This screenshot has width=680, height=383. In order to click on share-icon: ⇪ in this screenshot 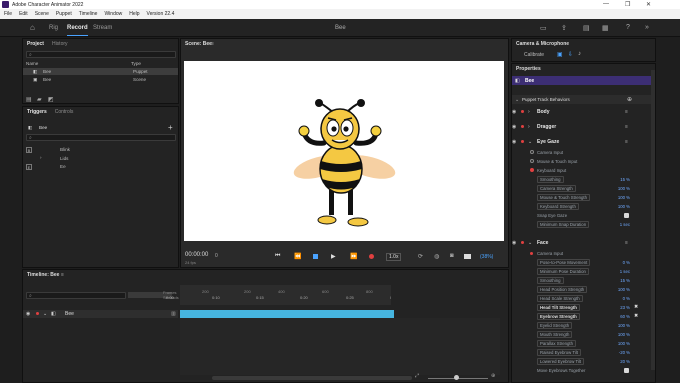, I will do `click(564, 28)`.